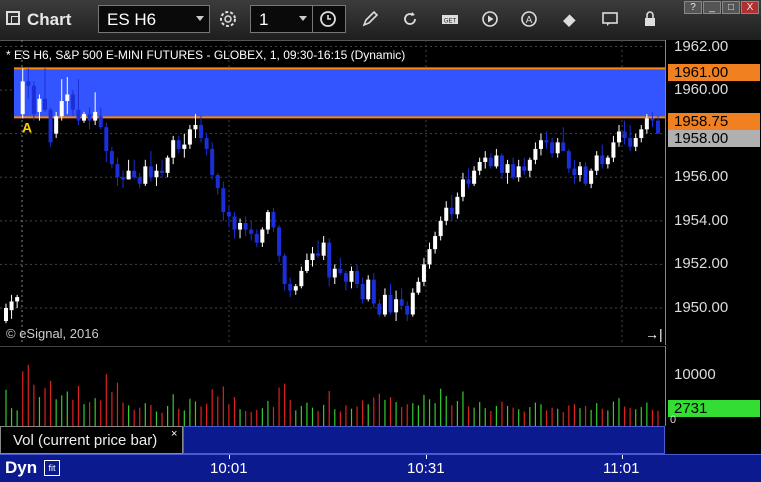  I want to click on scroll-end-icon: →|, so click(654, 334).